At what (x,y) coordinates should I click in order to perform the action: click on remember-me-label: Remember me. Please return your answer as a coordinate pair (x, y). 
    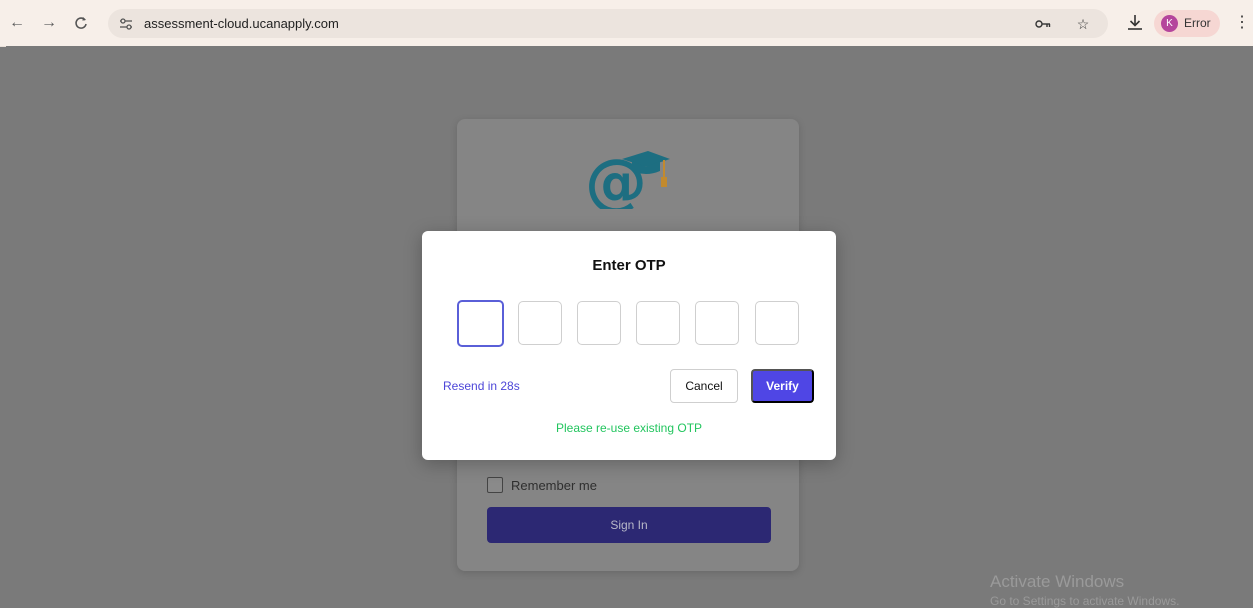
    Looking at the image, I should click on (554, 485).